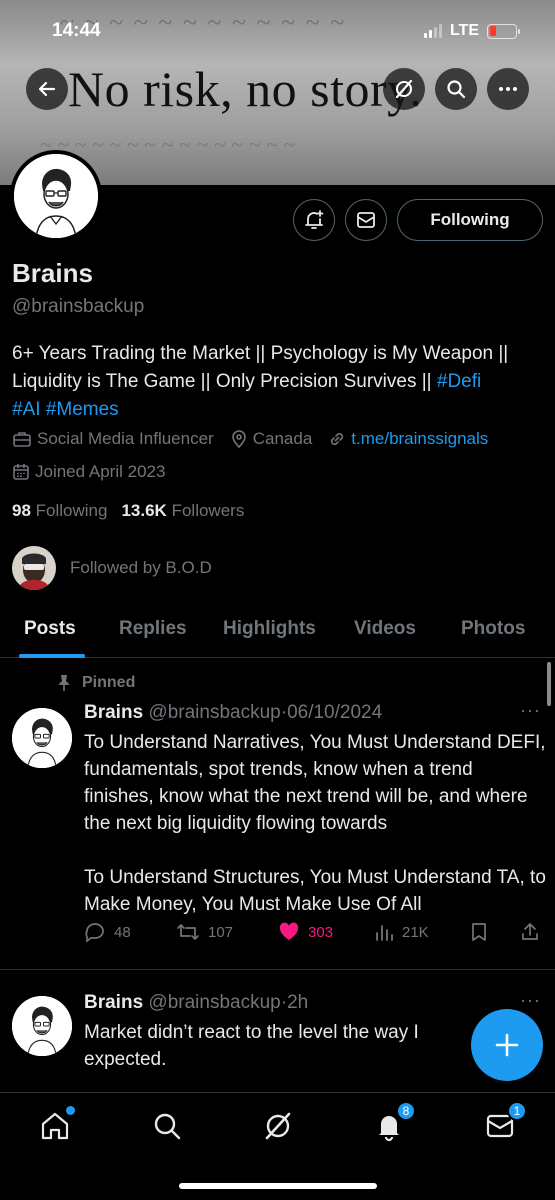 The image size is (555, 1200). What do you see at coordinates (64, 683) in the screenshot?
I see `pin-icon` at bounding box center [64, 683].